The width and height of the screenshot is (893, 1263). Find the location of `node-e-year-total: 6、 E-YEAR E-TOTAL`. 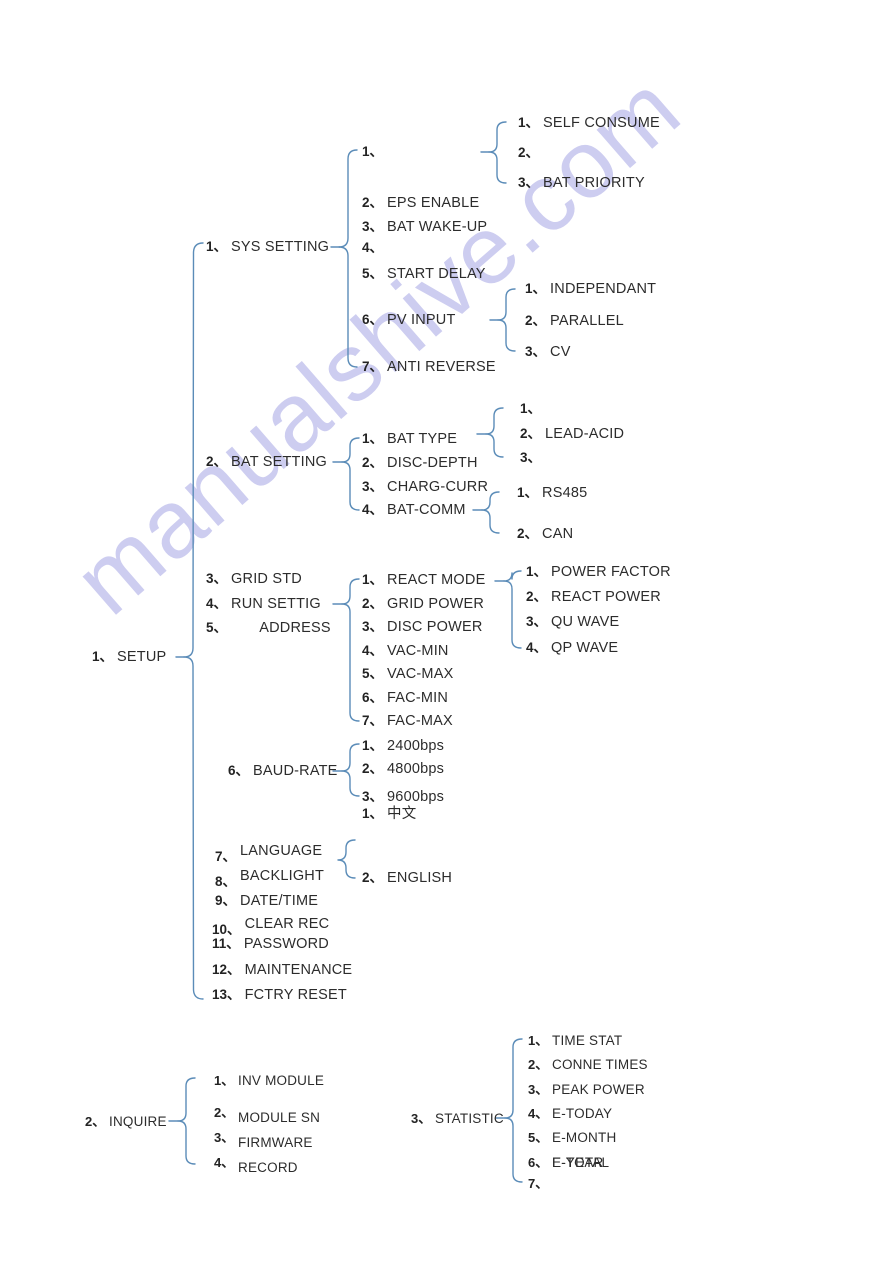

node-e-year-total: 6、 E-YEAR E-TOTAL is located at coordinates (568, 1162).